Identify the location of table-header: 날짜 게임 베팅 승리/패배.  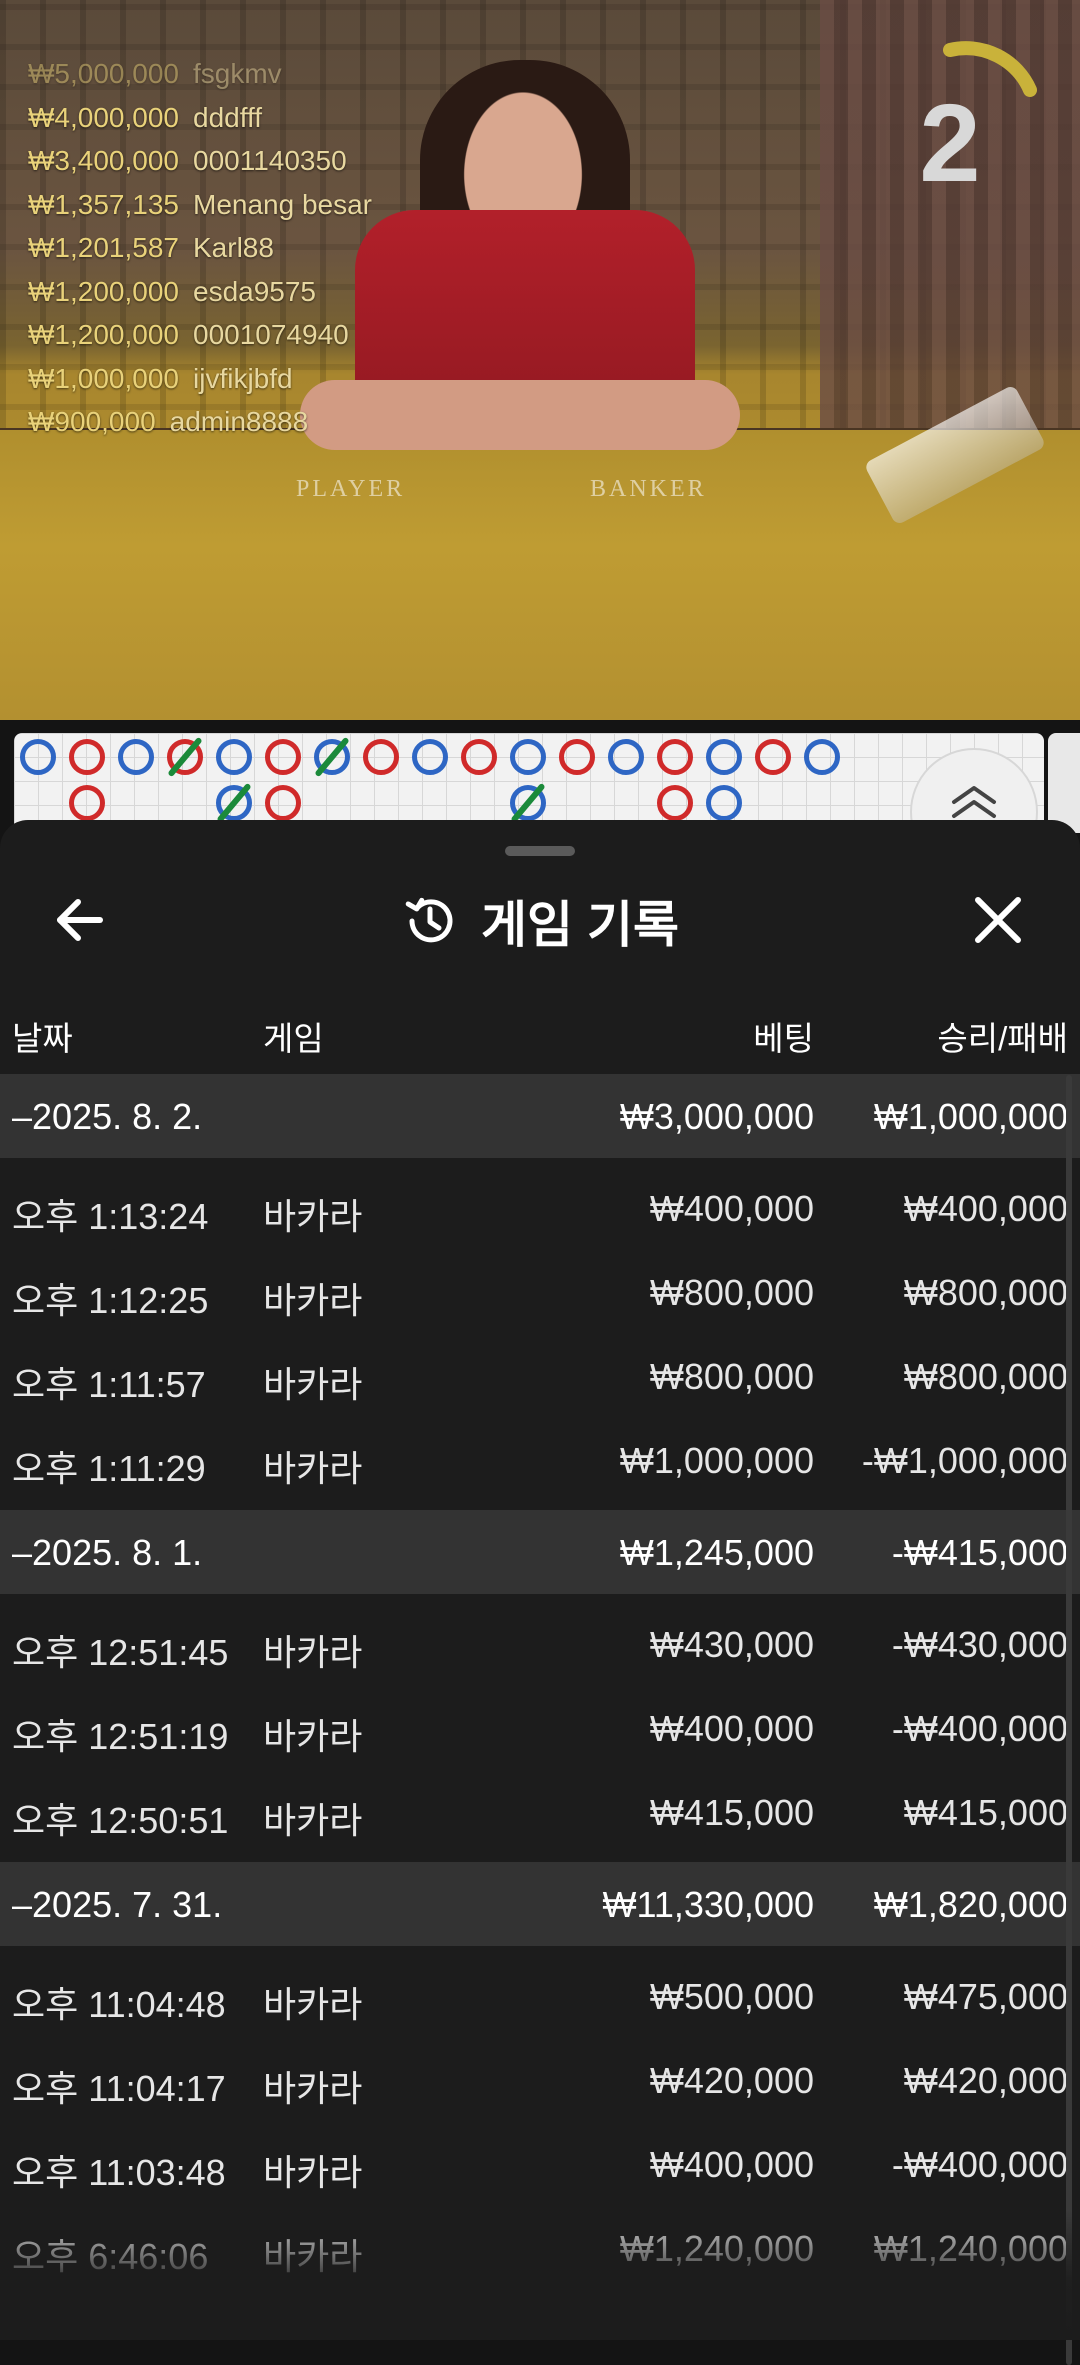
(540, 1032).